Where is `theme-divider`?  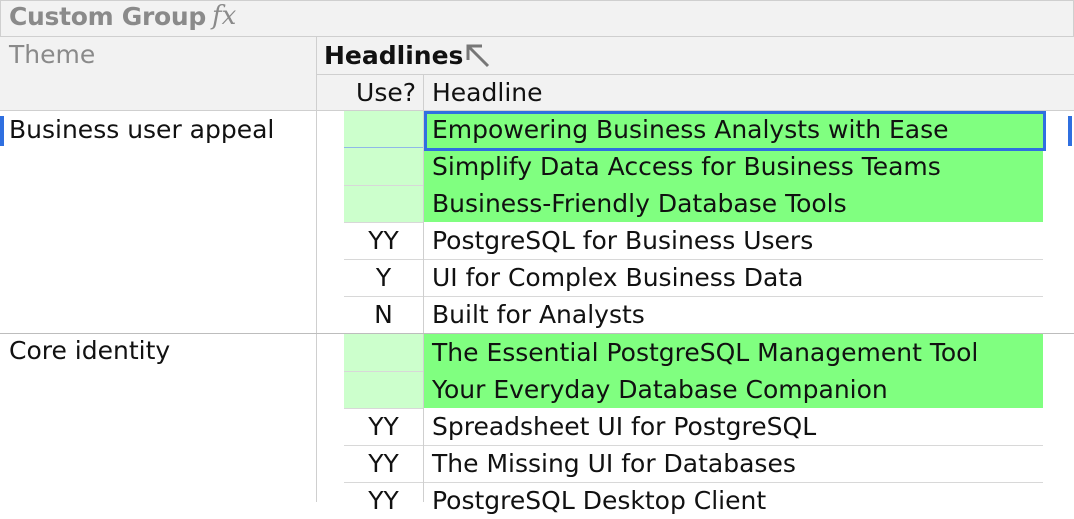
theme-divider is located at coordinates (316, 269).